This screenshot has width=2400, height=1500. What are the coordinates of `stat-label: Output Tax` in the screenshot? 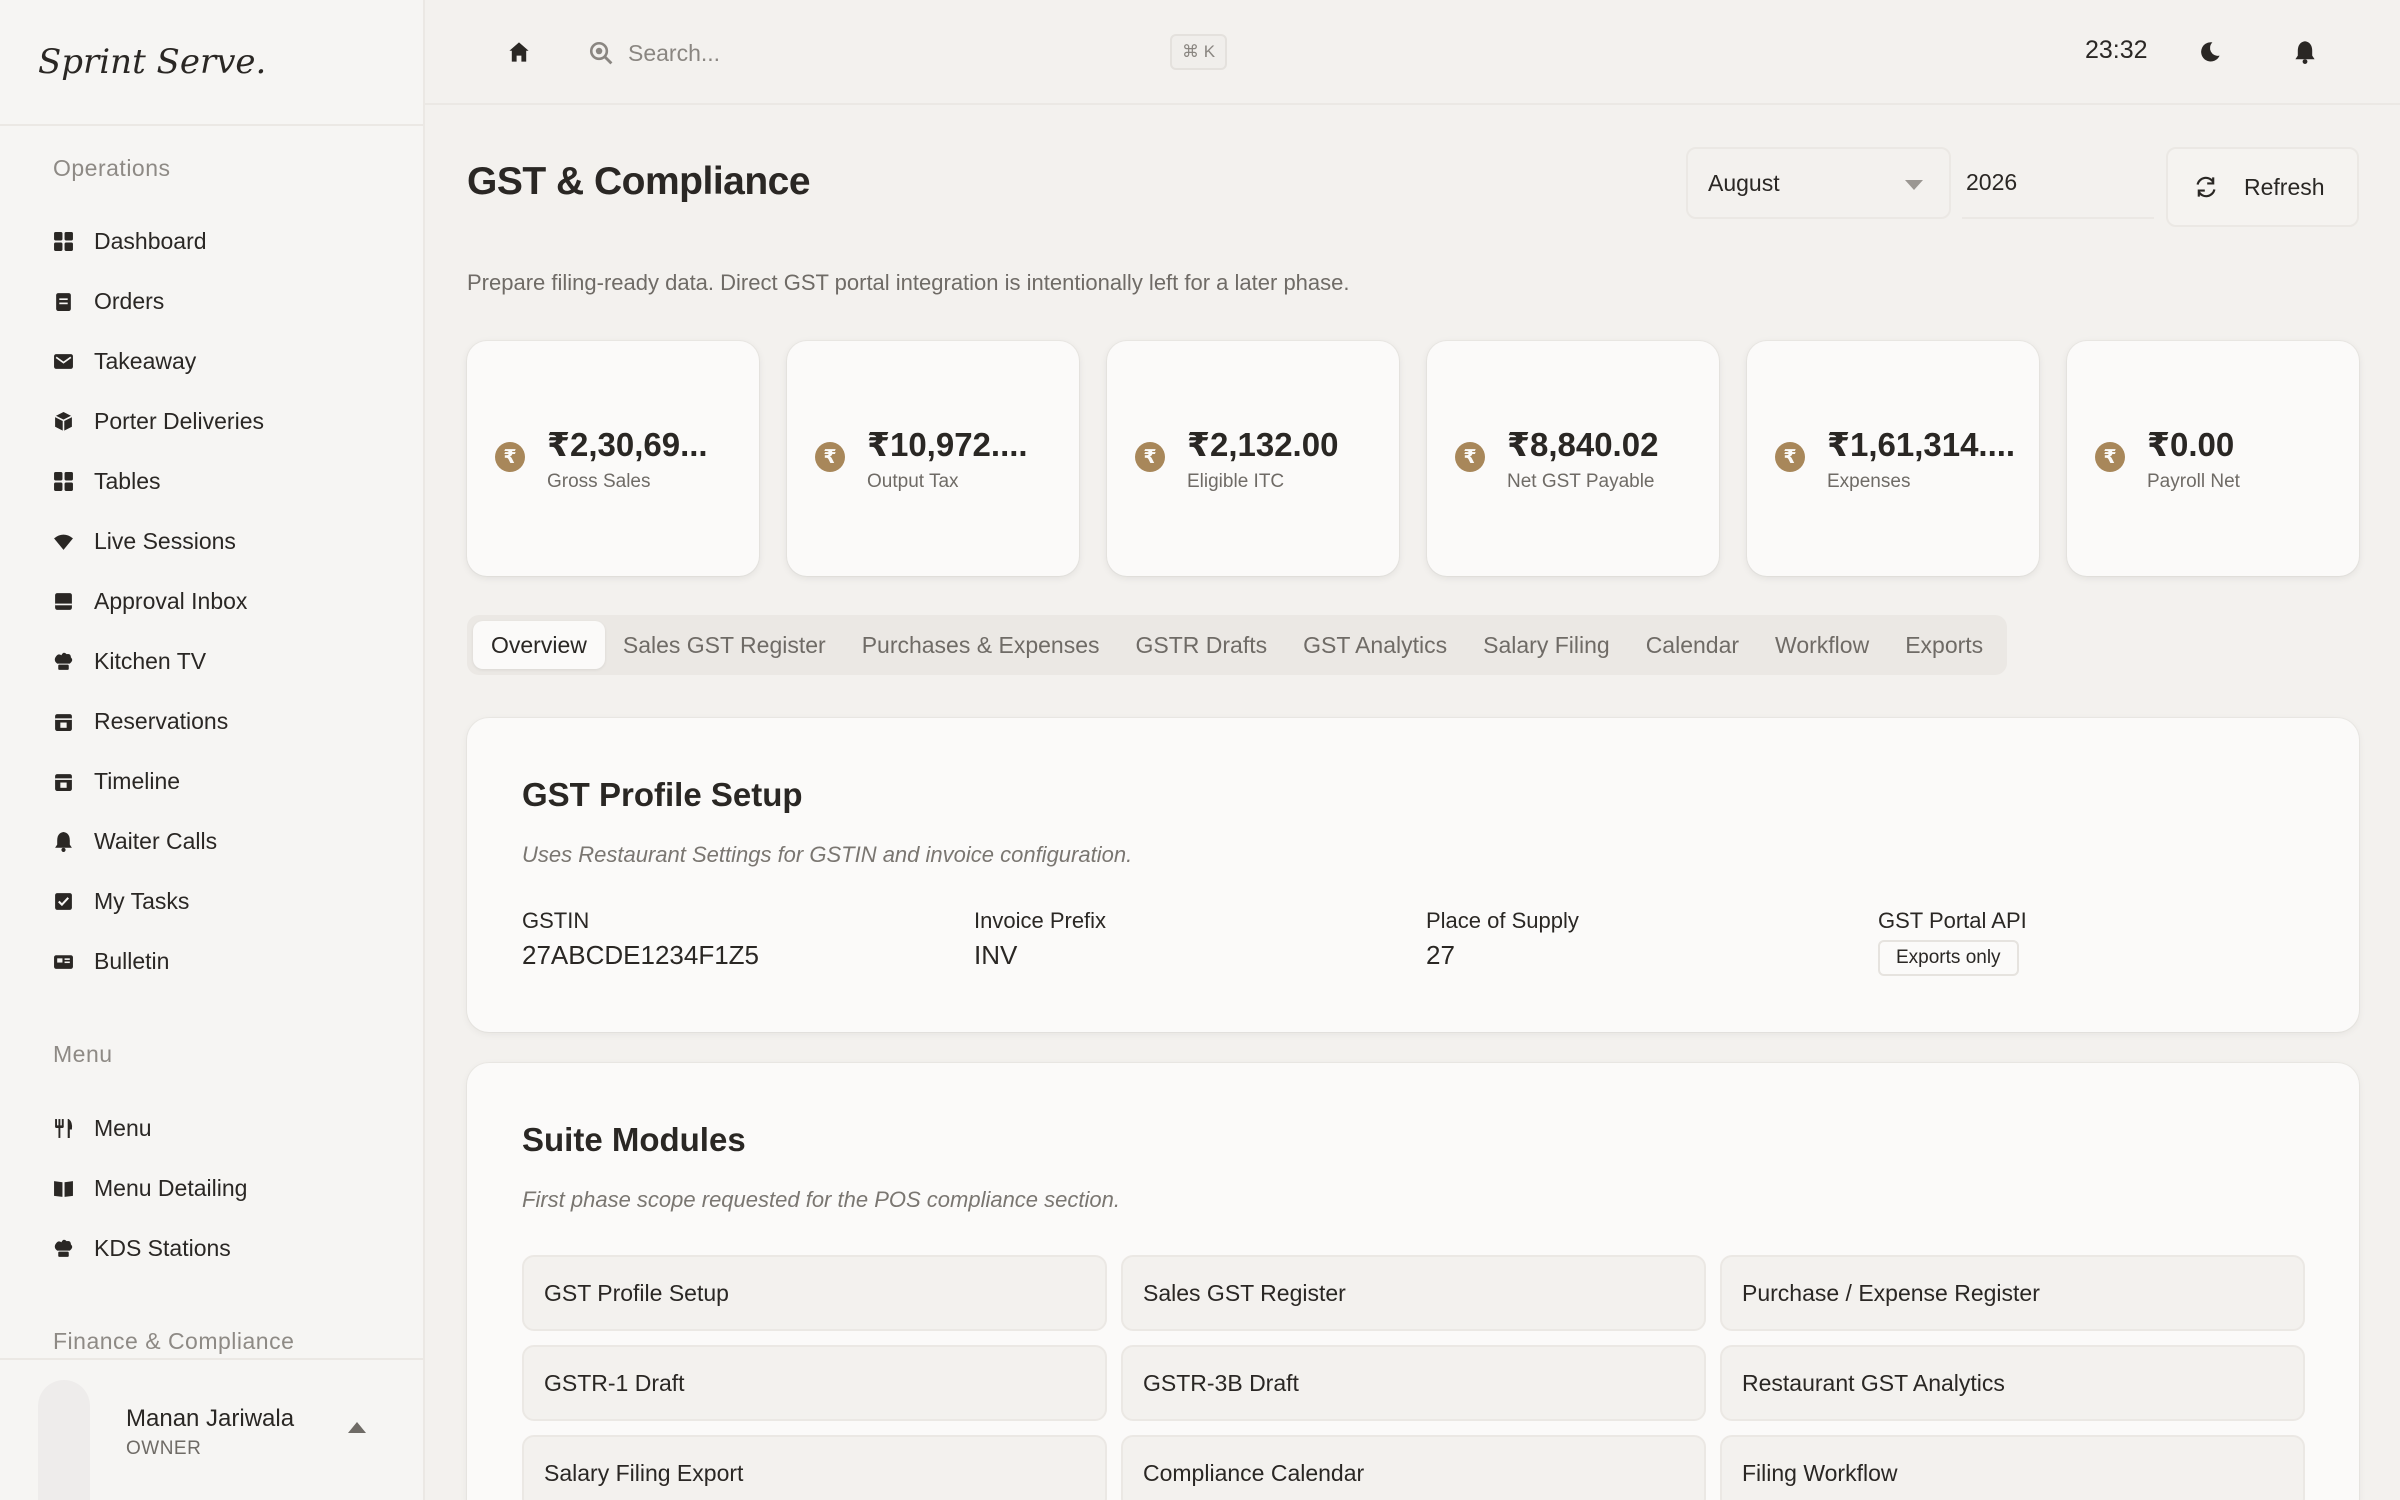 It's located at (913, 481).